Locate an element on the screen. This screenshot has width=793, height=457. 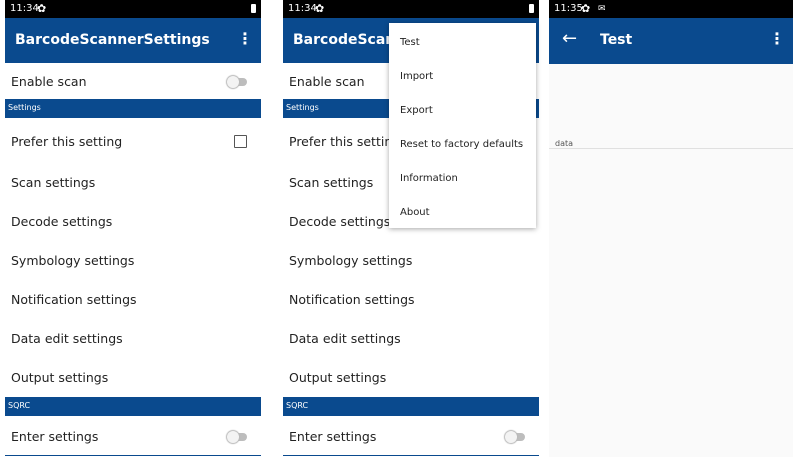
menu-item-about: About is located at coordinates (462, 212).